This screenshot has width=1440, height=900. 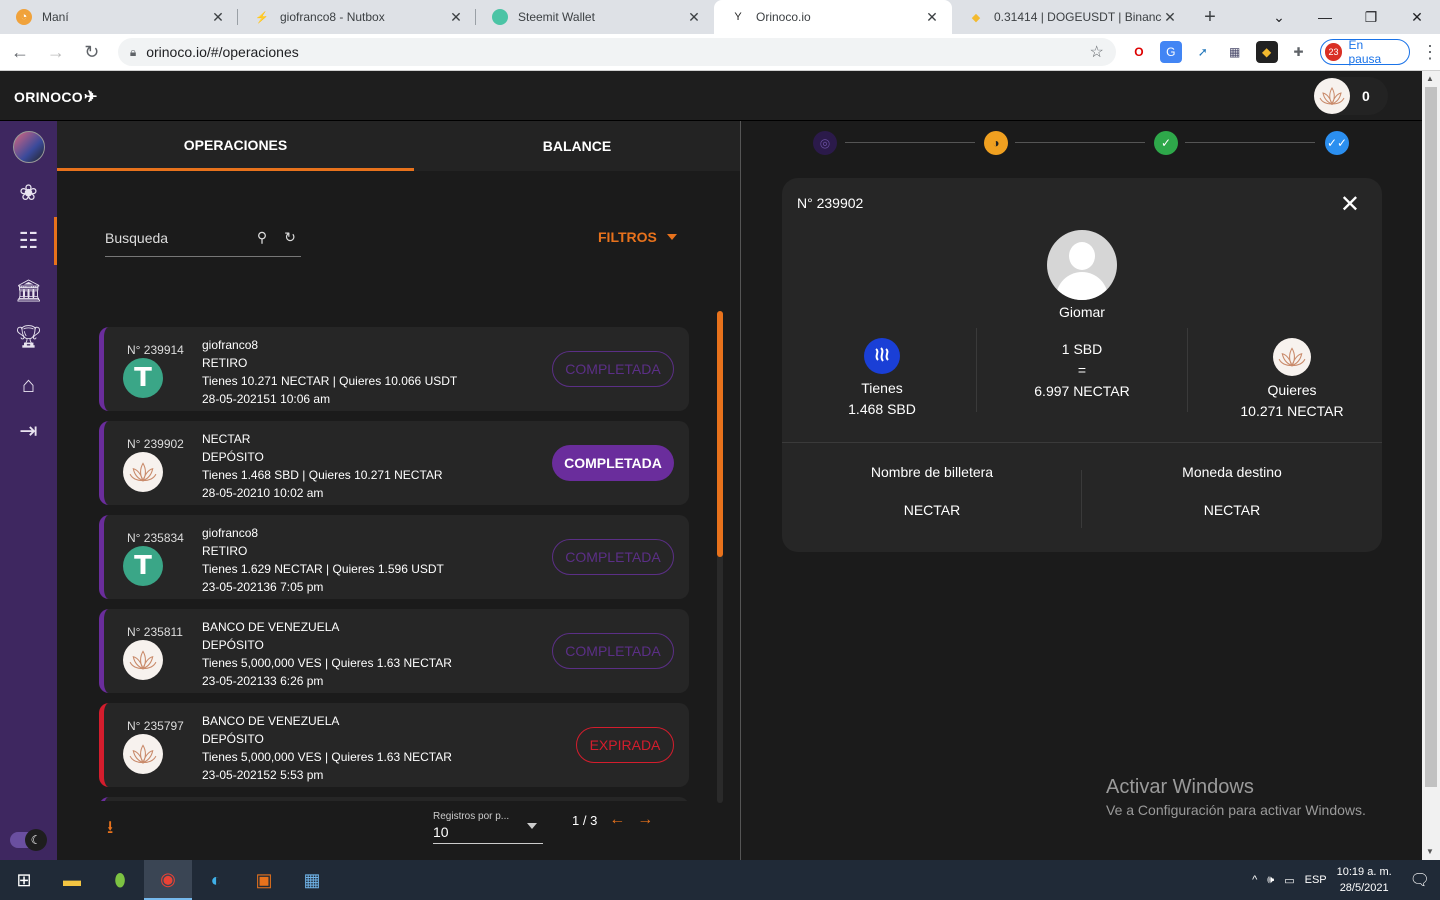 What do you see at coordinates (932, 491) in the screenshot?
I see `wallet-name-section: Nombre de billetera NECTAR` at bounding box center [932, 491].